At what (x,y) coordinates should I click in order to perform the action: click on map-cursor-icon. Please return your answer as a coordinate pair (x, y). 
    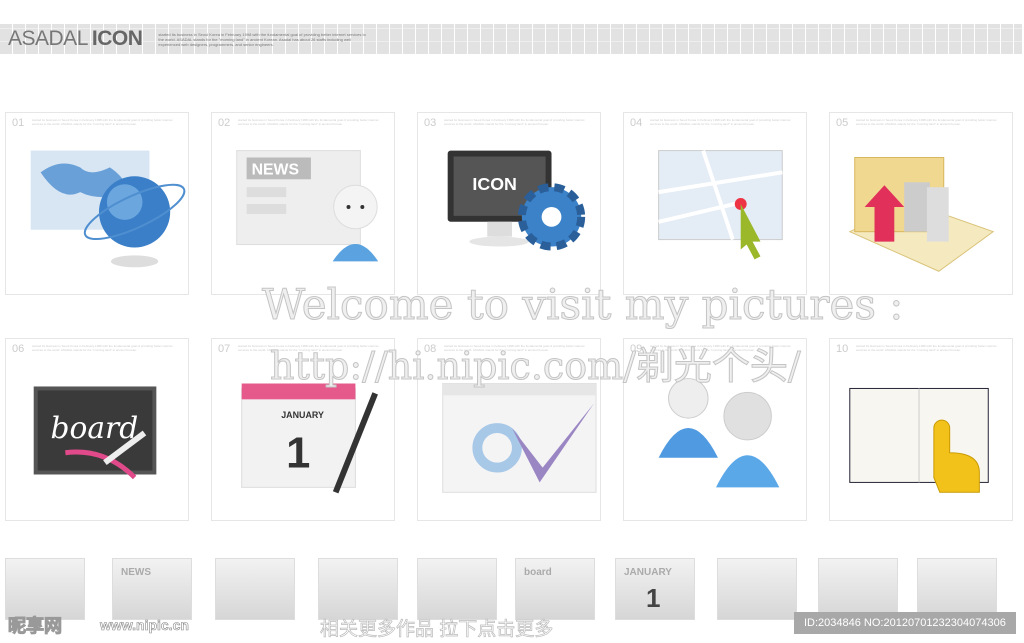
    Looking at the image, I should click on (720, 204).